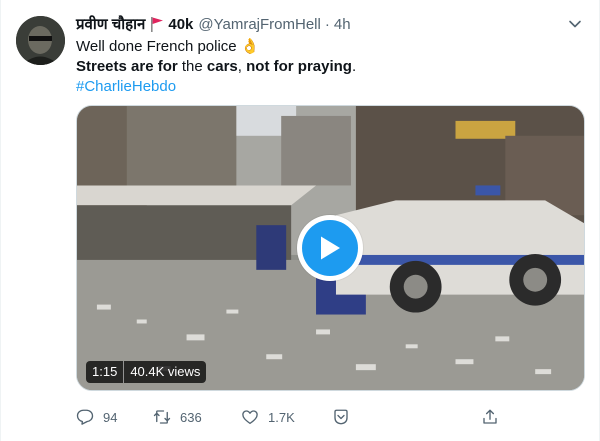  What do you see at coordinates (259, 24) in the screenshot?
I see `user-handle: @YamrajFromHell` at bounding box center [259, 24].